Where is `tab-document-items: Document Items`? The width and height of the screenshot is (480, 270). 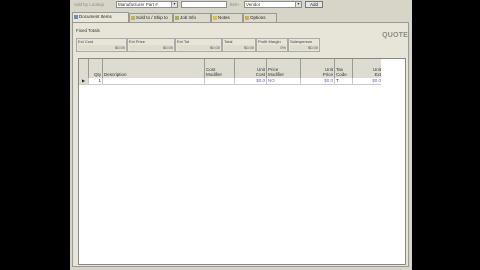 tab-document-items: Document Items is located at coordinates (100, 17).